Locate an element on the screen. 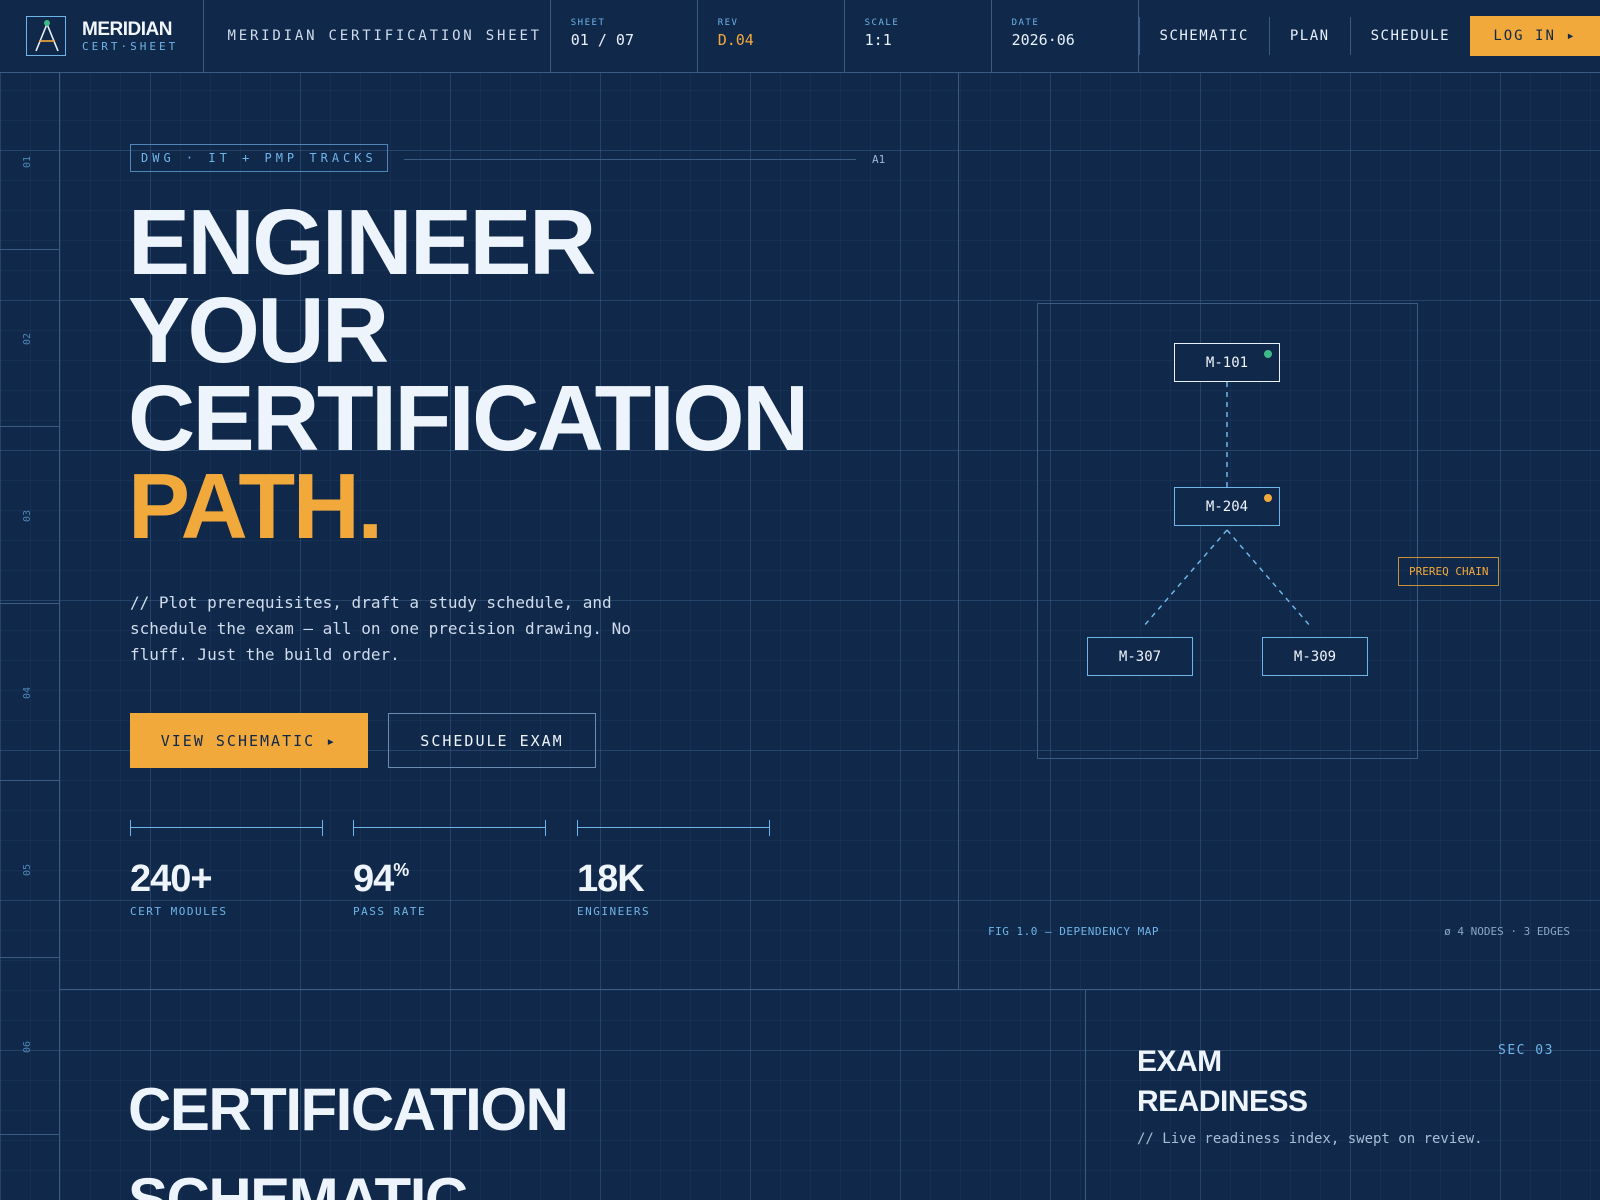 The width and height of the screenshot is (1600, 1200). node-m309: M-309 is located at coordinates (1315, 656).